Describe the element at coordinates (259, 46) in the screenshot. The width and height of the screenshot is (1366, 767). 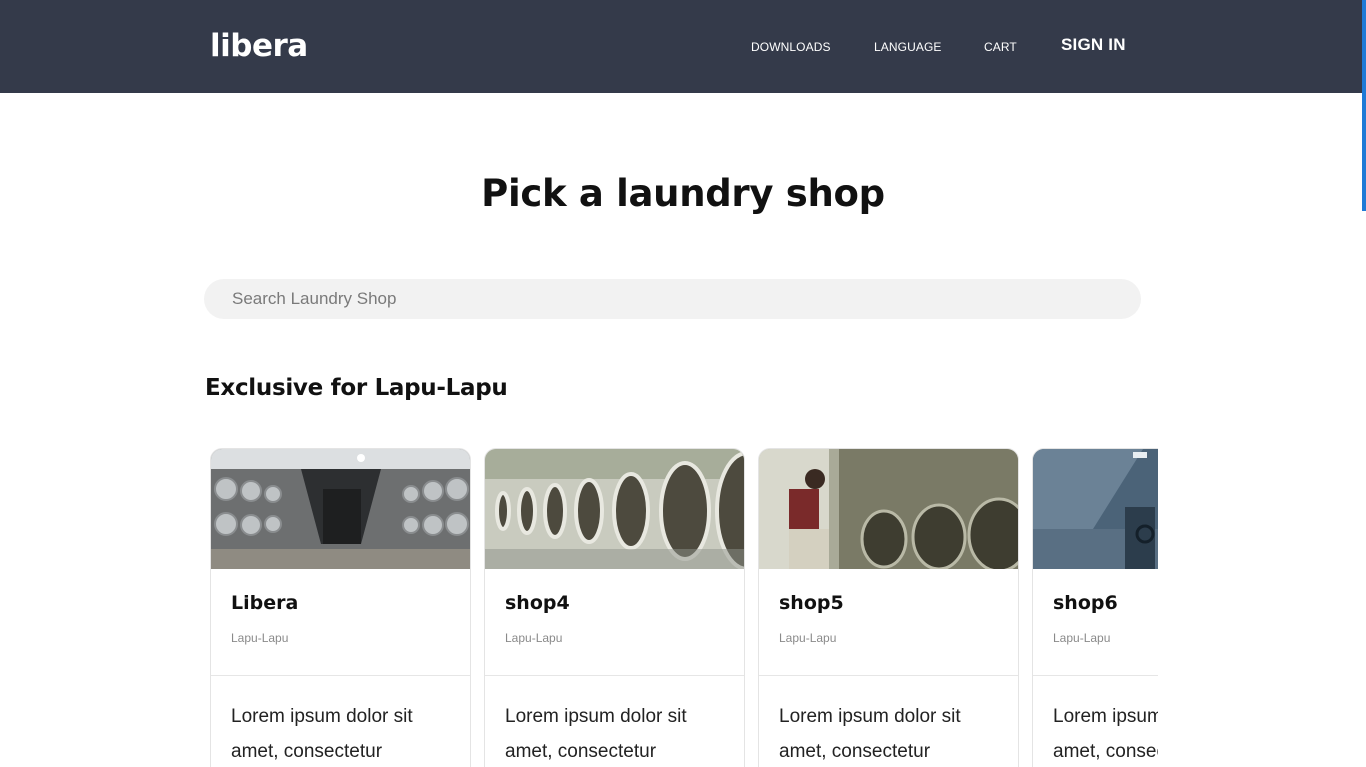
I see `libera-logo: libera` at that location.